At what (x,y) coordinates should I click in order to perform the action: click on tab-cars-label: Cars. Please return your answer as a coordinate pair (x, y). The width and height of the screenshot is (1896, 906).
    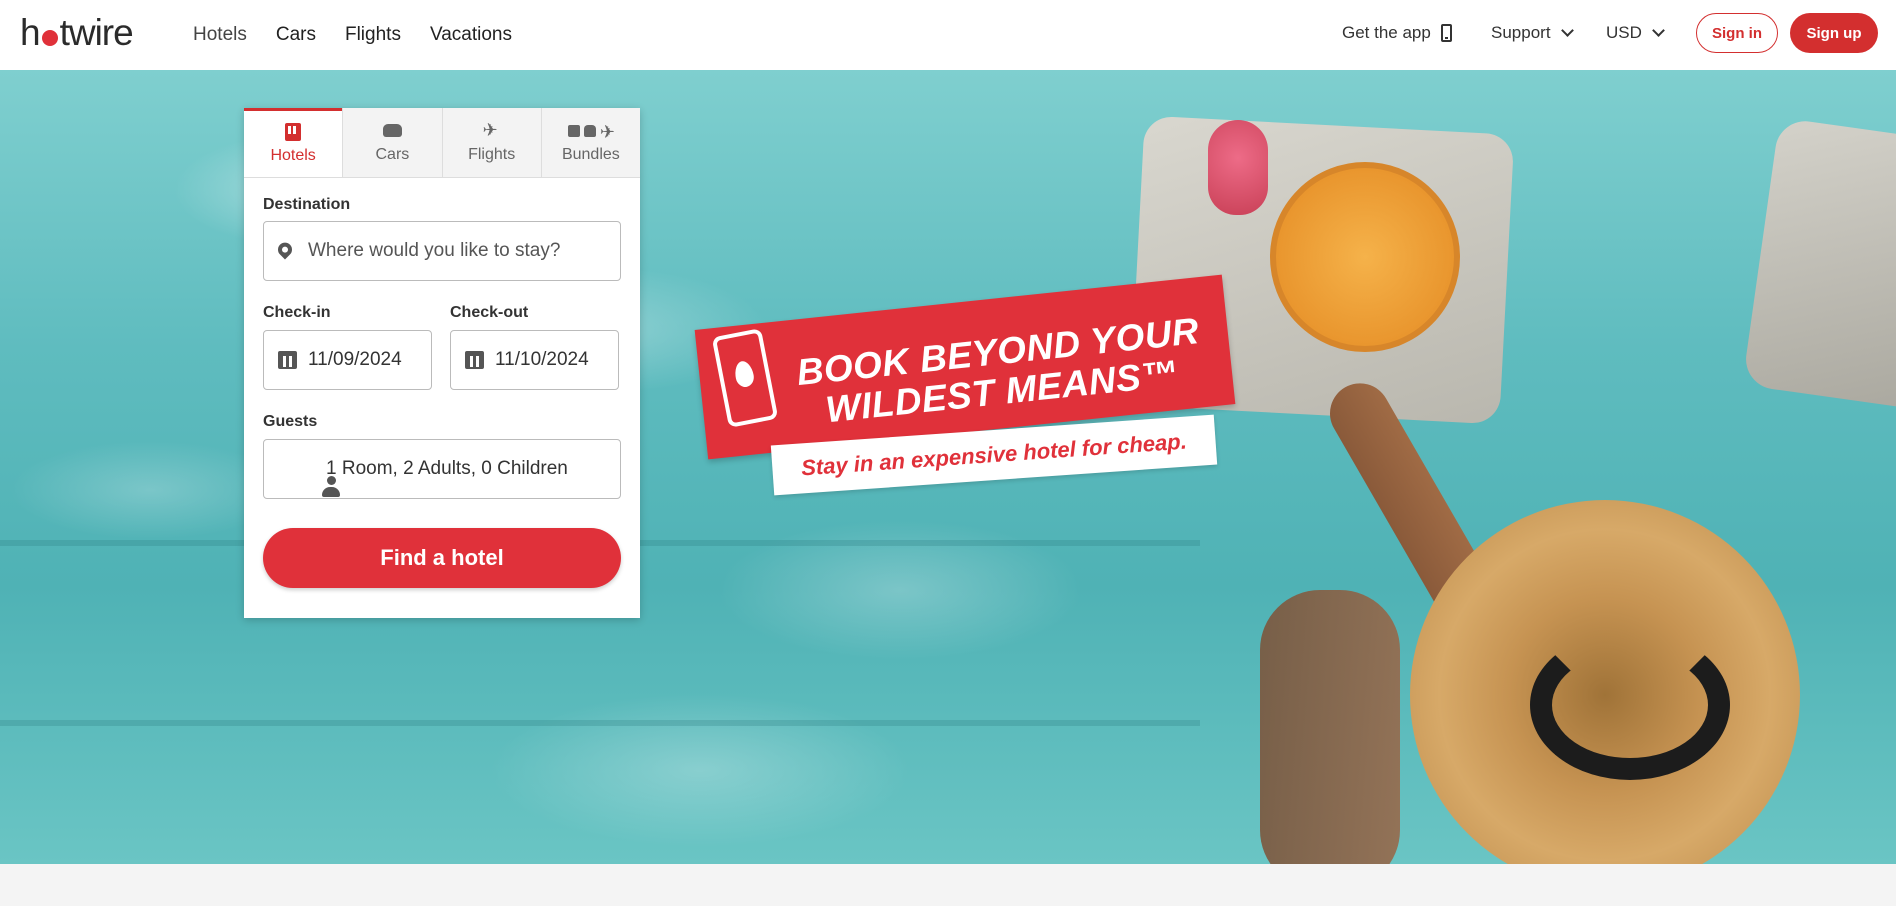
    Looking at the image, I should click on (392, 154).